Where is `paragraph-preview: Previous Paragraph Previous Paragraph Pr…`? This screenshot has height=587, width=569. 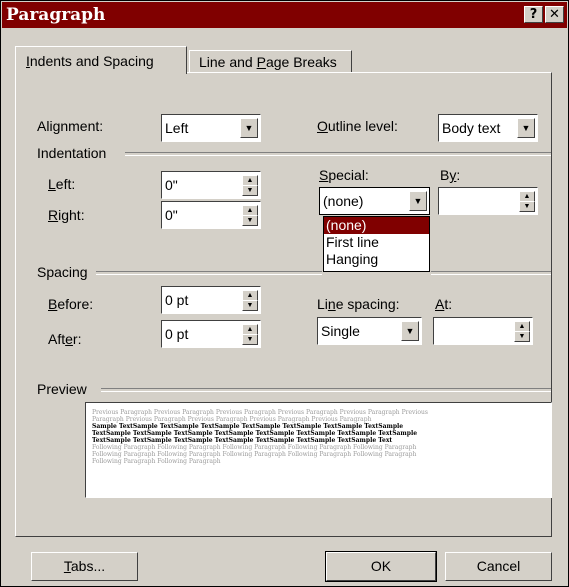 paragraph-preview: Previous Paragraph Previous Paragraph Pr… is located at coordinates (318, 450).